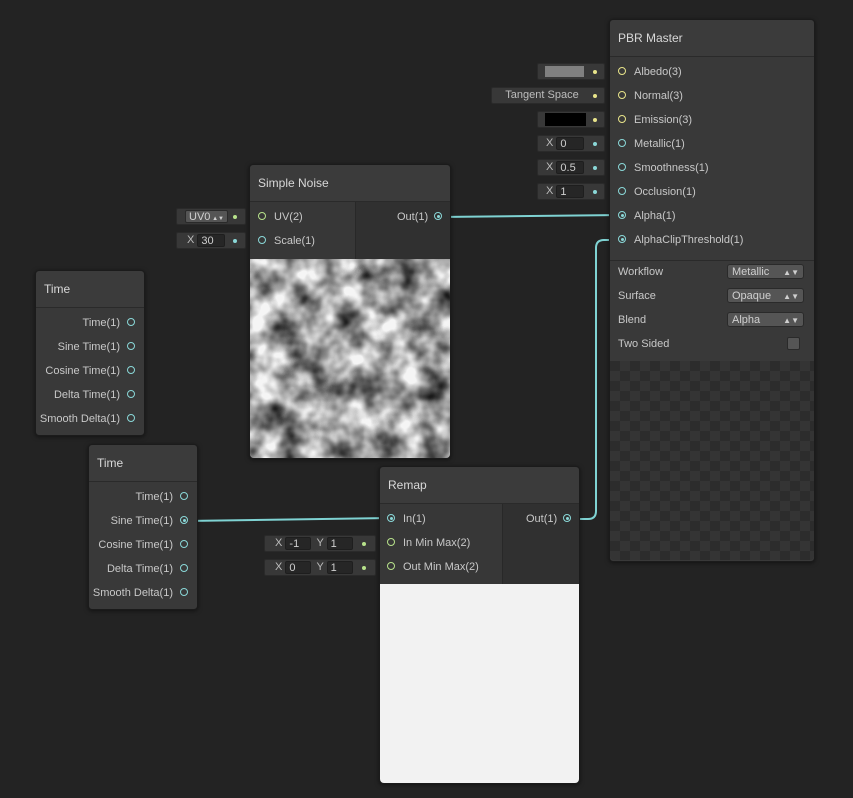 This screenshot has width=853, height=798. What do you see at coordinates (184, 544) in the screenshot?
I see `time-2-cosine-port` at bounding box center [184, 544].